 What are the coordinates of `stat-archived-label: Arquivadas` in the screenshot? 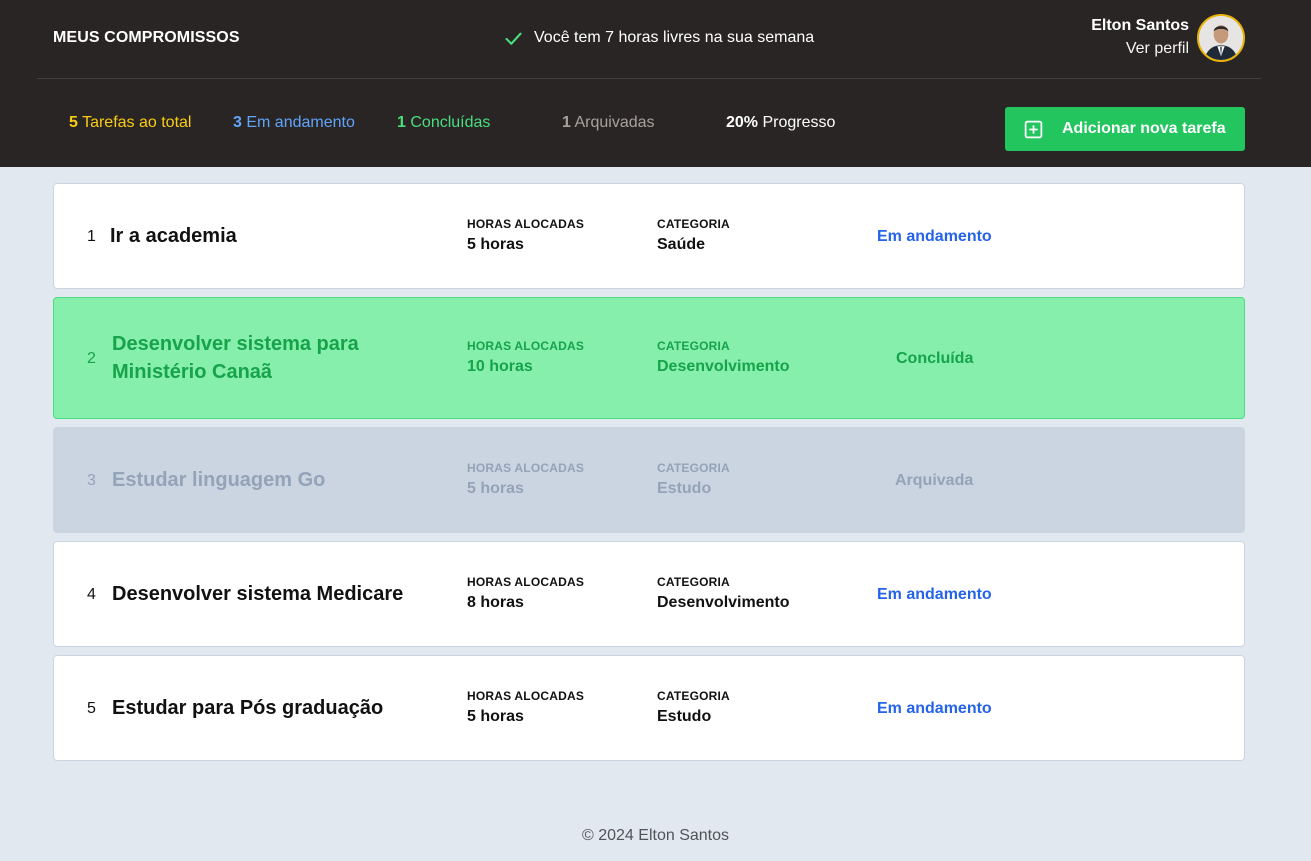 It's located at (614, 122).